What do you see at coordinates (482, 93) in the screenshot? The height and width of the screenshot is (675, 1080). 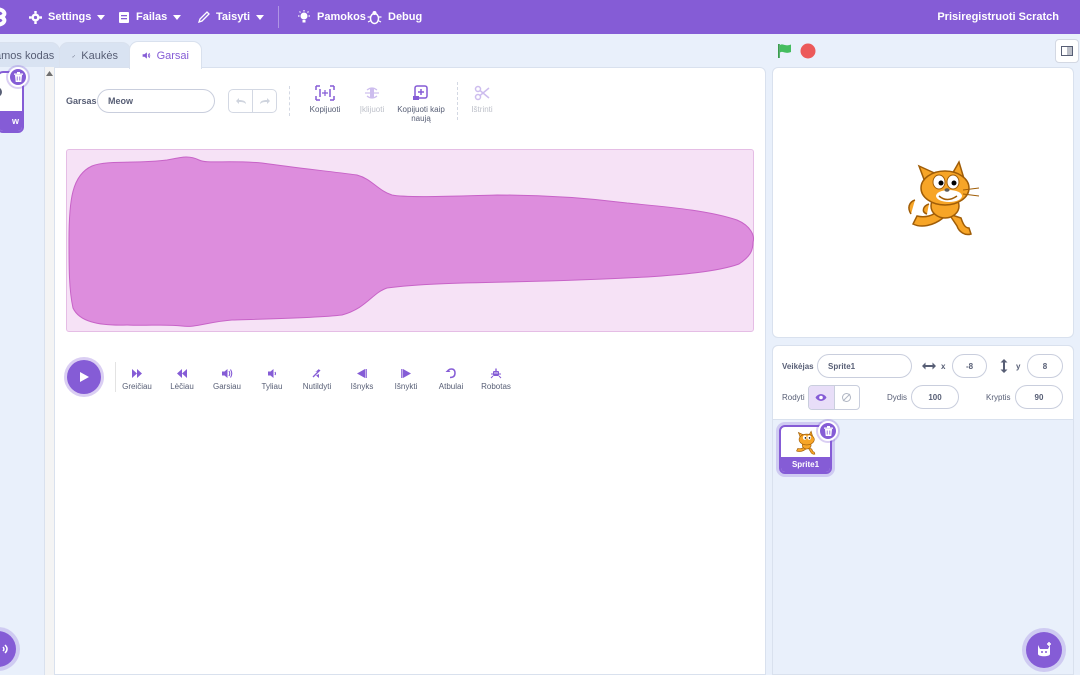 I see `scissors-icon` at bounding box center [482, 93].